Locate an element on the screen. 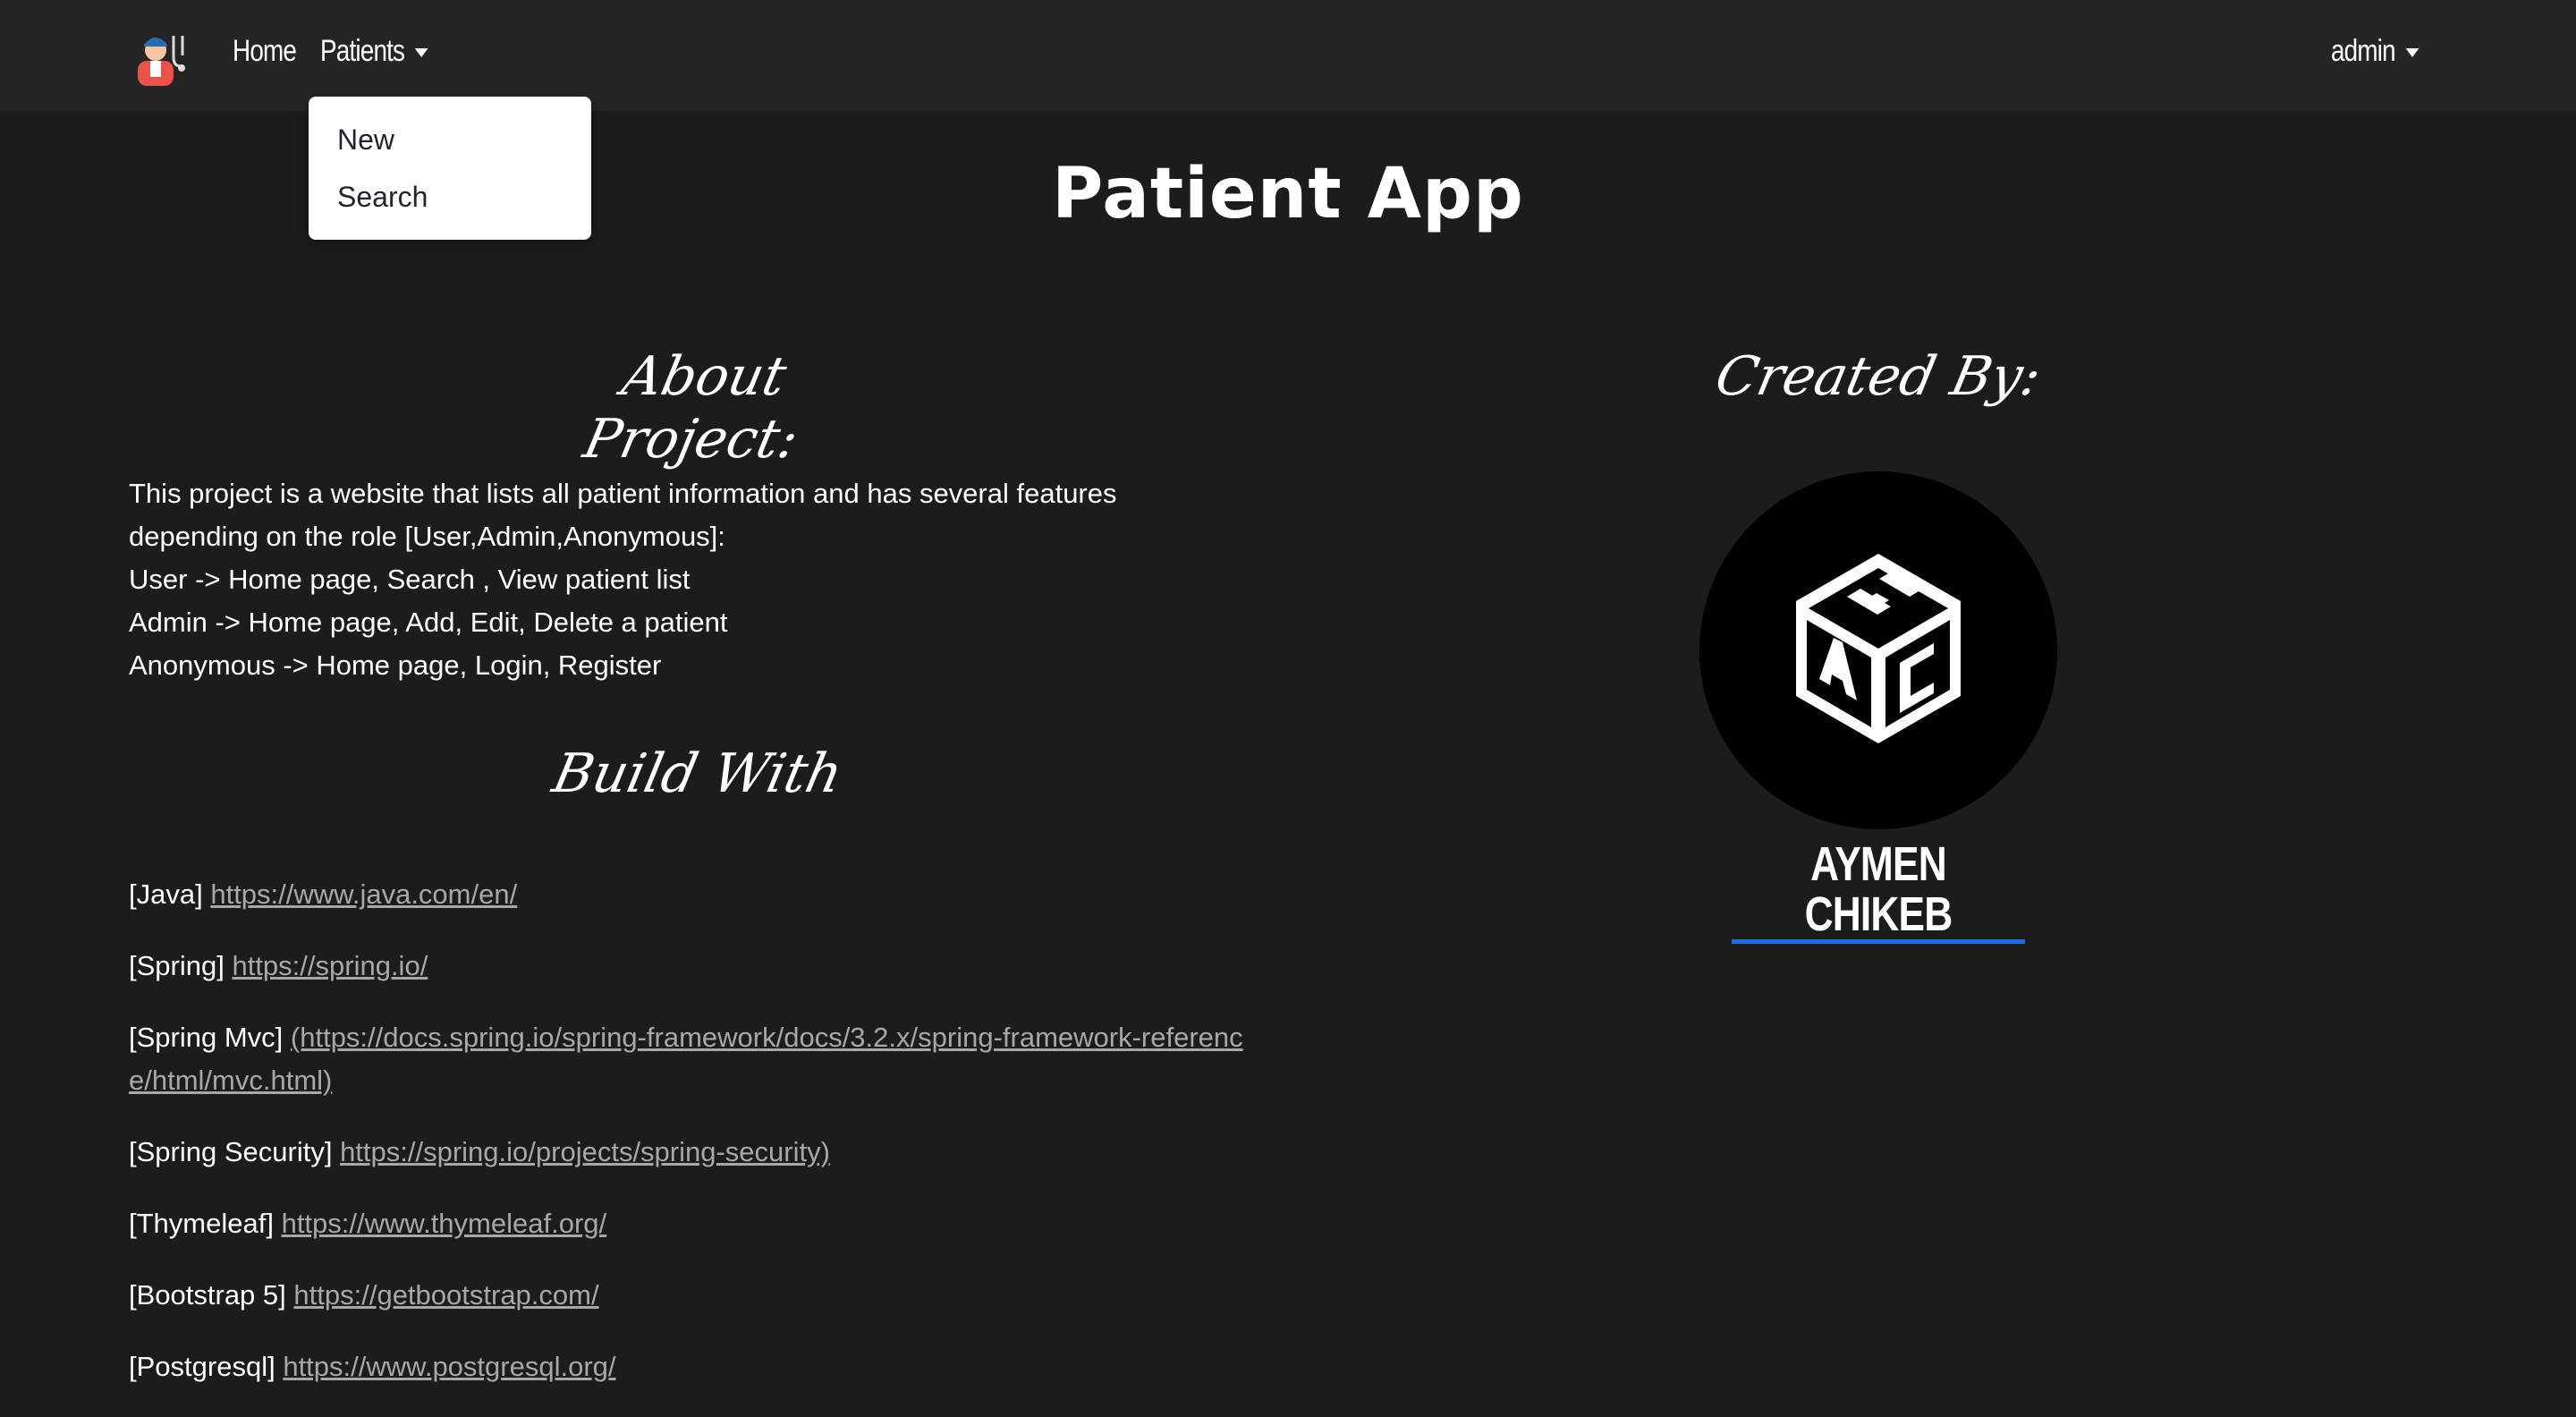  build-item-link: https://spring.io/ is located at coordinates (330, 966).